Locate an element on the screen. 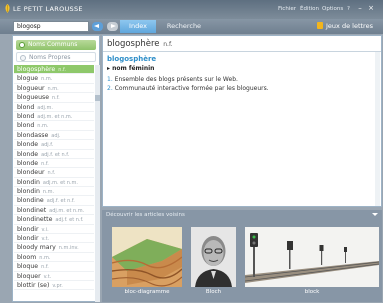 The width and height of the screenshot is (383, 303). divider is located at coordinates (242, 51).